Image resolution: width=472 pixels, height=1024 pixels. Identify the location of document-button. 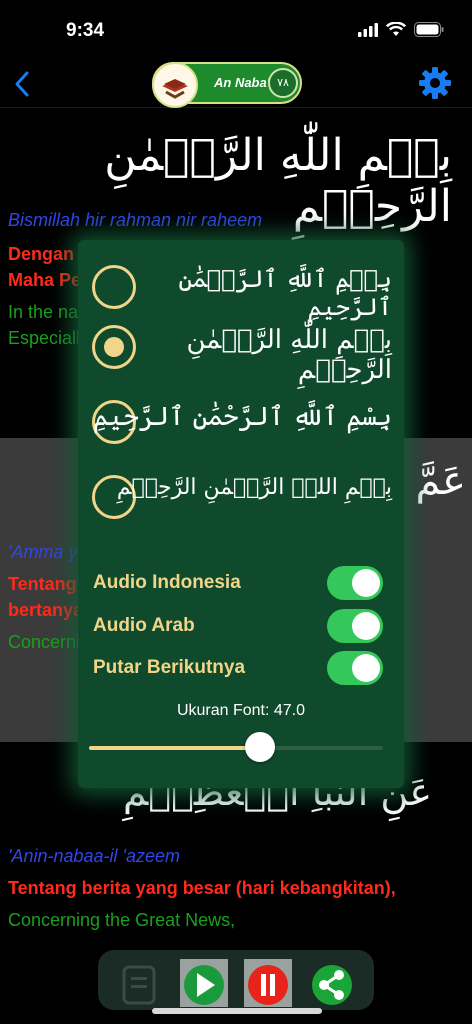
(140, 983).